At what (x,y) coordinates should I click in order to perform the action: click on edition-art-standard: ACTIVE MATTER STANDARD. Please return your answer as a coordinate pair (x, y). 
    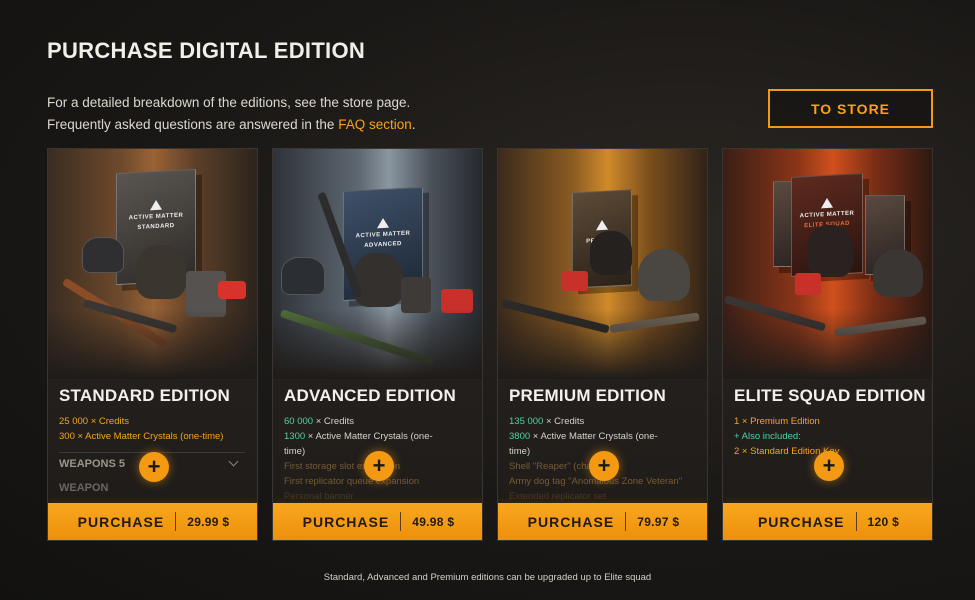
    Looking at the image, I should click on (152, 264).